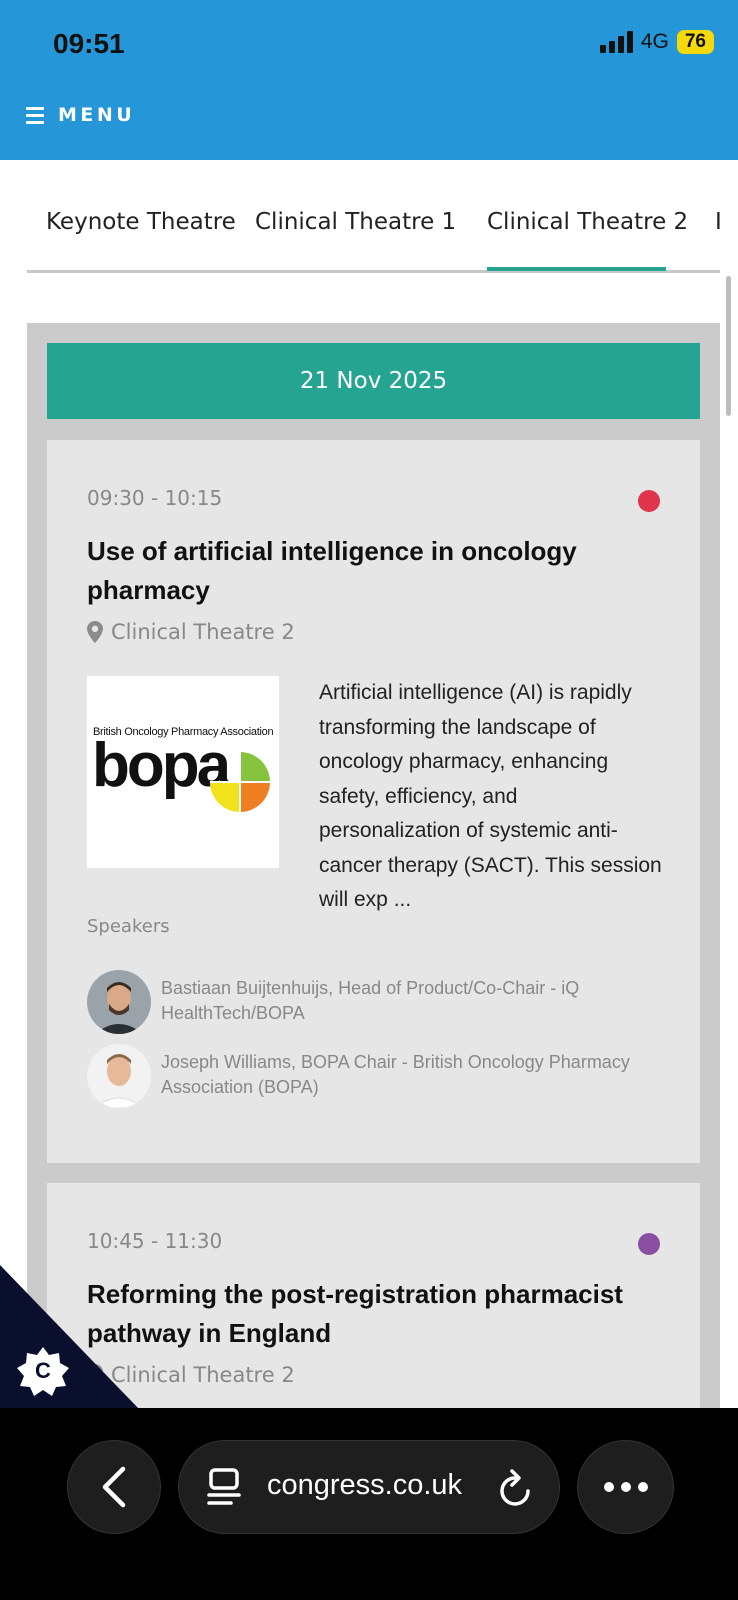 This screenshot has width=738, height=1600. What do you see at coordinates (728, 346) in the screenshot?
I see `page-scrollbar` at bounding box center [728, 346].